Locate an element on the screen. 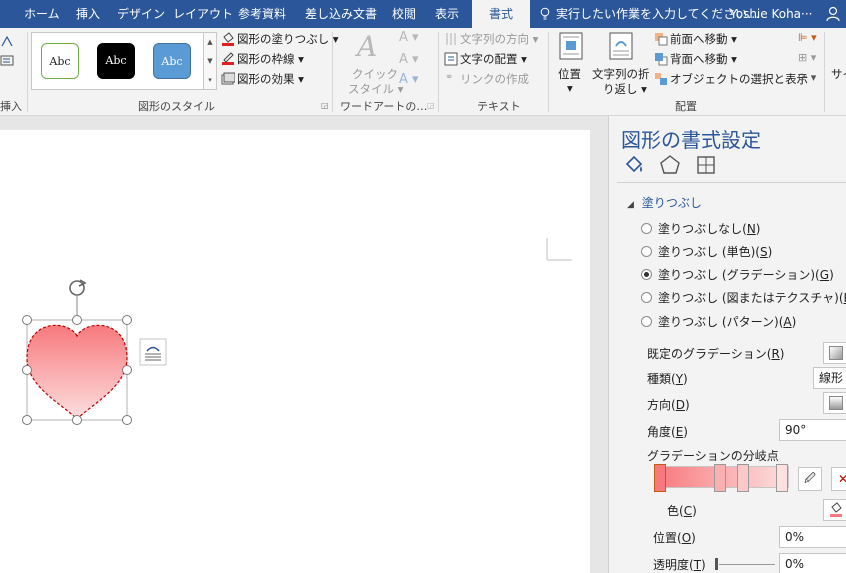 The width and height of the screenshot is (846, 573). transparency-slider is located at coordinates (745, 565).